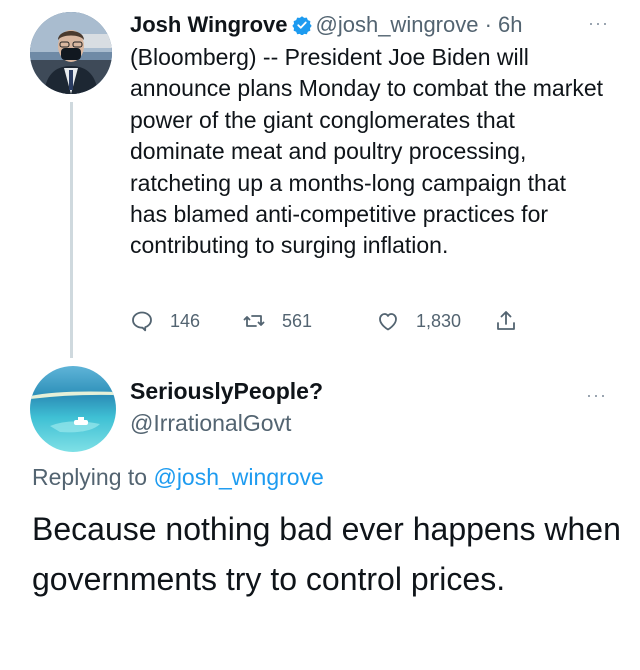  Describe the element at coordinates (210, 423) in the screenshot. I see `author-handle: @IrrationalGovt` at that location.